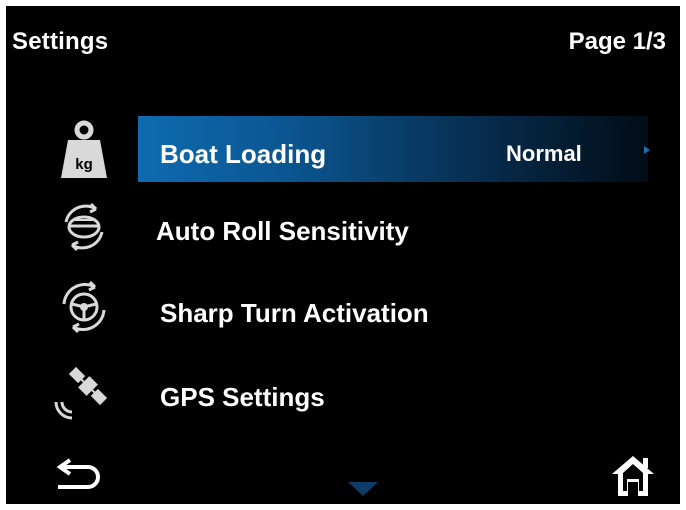 The image size is (686, 510). Describe the element at coordinates (84, 149) in the screenshot. I see `weight-kg-icon: kg` at that location.